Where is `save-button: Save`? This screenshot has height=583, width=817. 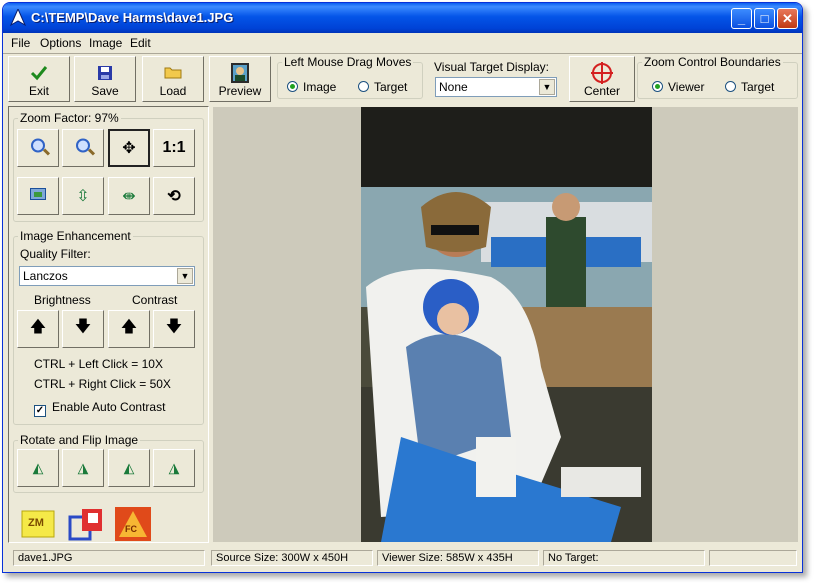
save-button: Save is located at coordinates (105, 79).